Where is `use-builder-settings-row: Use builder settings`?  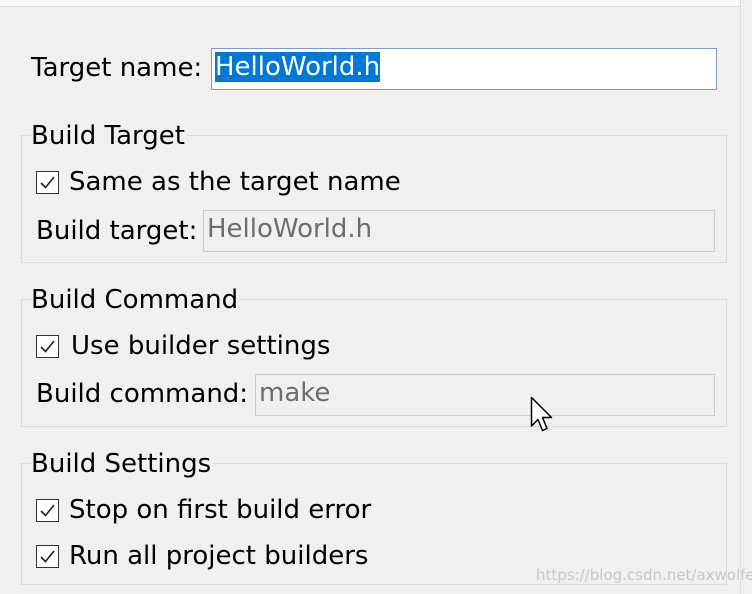
use-builder-settings-row: Use builder settings is located at coordinates (183, 346).